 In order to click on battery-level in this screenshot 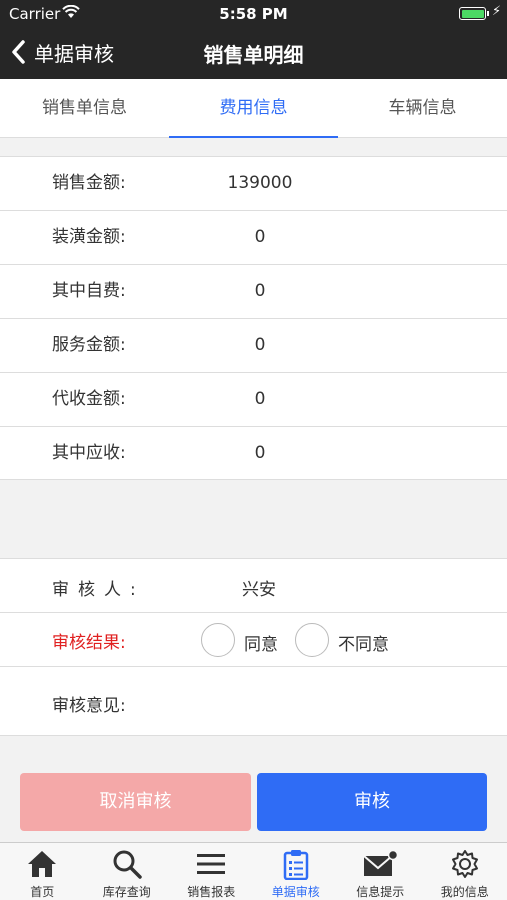, I will do `click(472, 13)`.